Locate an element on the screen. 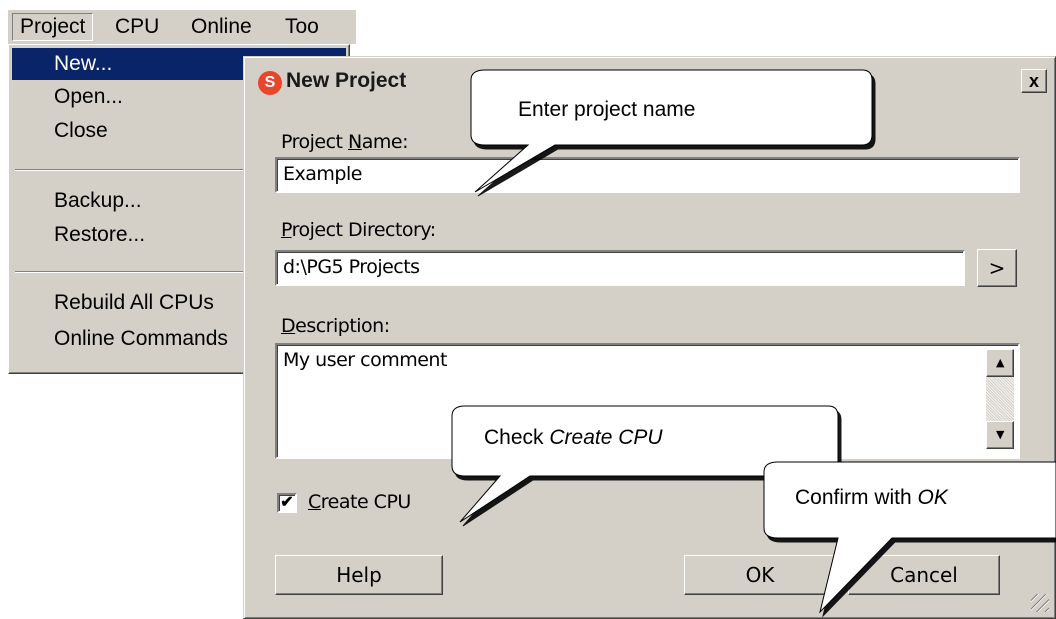 This screenshot has width=1056, height=619. browse-button: > is located at coordinates (997, 268).